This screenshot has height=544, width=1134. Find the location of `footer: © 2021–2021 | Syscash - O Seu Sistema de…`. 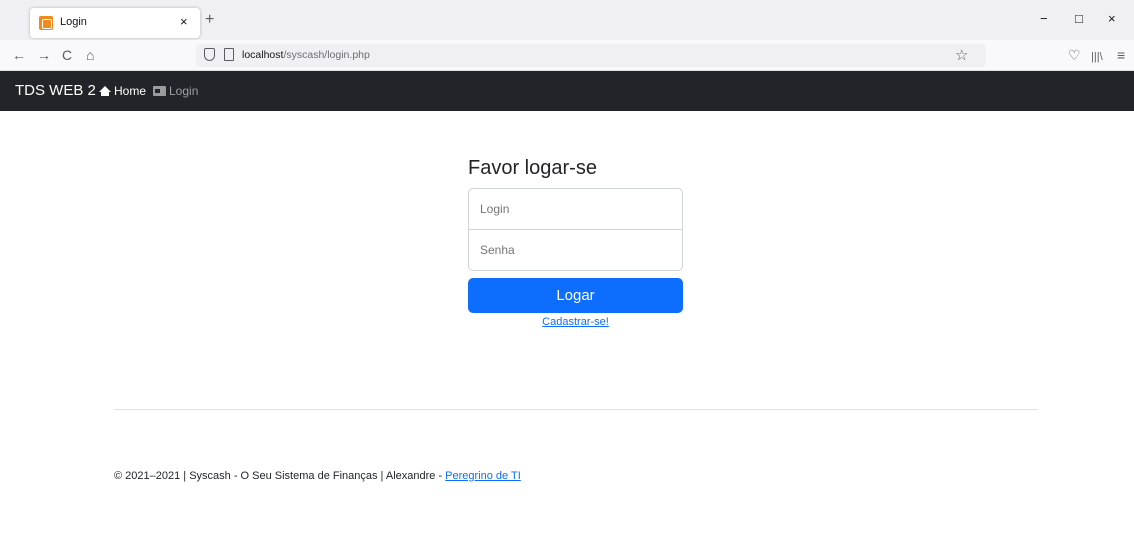

footer: © 2021–2021 | Syscash - O Seu Sistema de… is located at coordinates (317, 476).